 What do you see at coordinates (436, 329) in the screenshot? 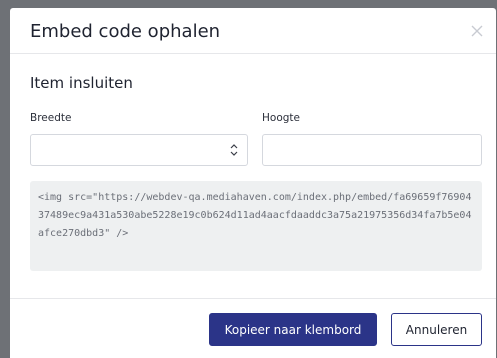
I see `cancel-button: Annuleren` at bounding box center [436, 329].